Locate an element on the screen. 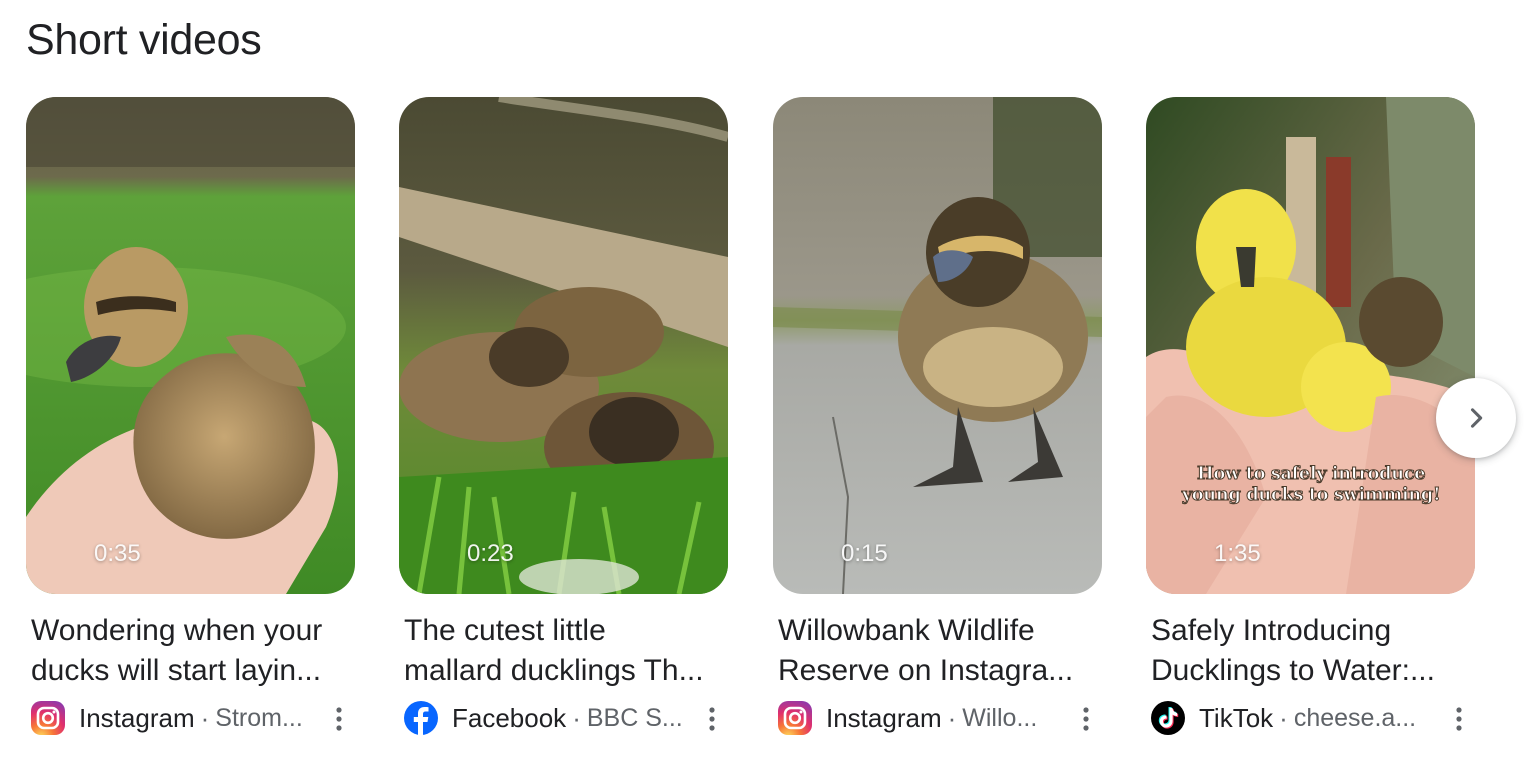 The image size is (1528, 774). facebook-icon is located at coordinates (421, 718).